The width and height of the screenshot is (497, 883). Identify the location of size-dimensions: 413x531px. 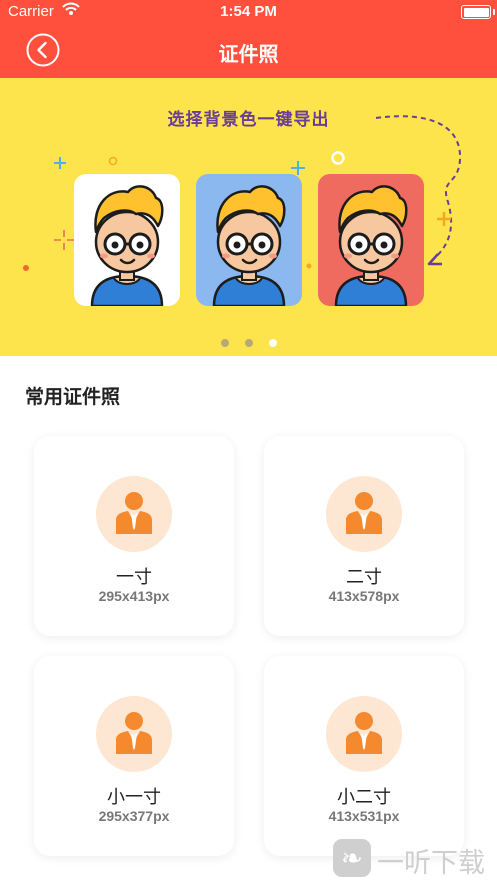
(364, 816).